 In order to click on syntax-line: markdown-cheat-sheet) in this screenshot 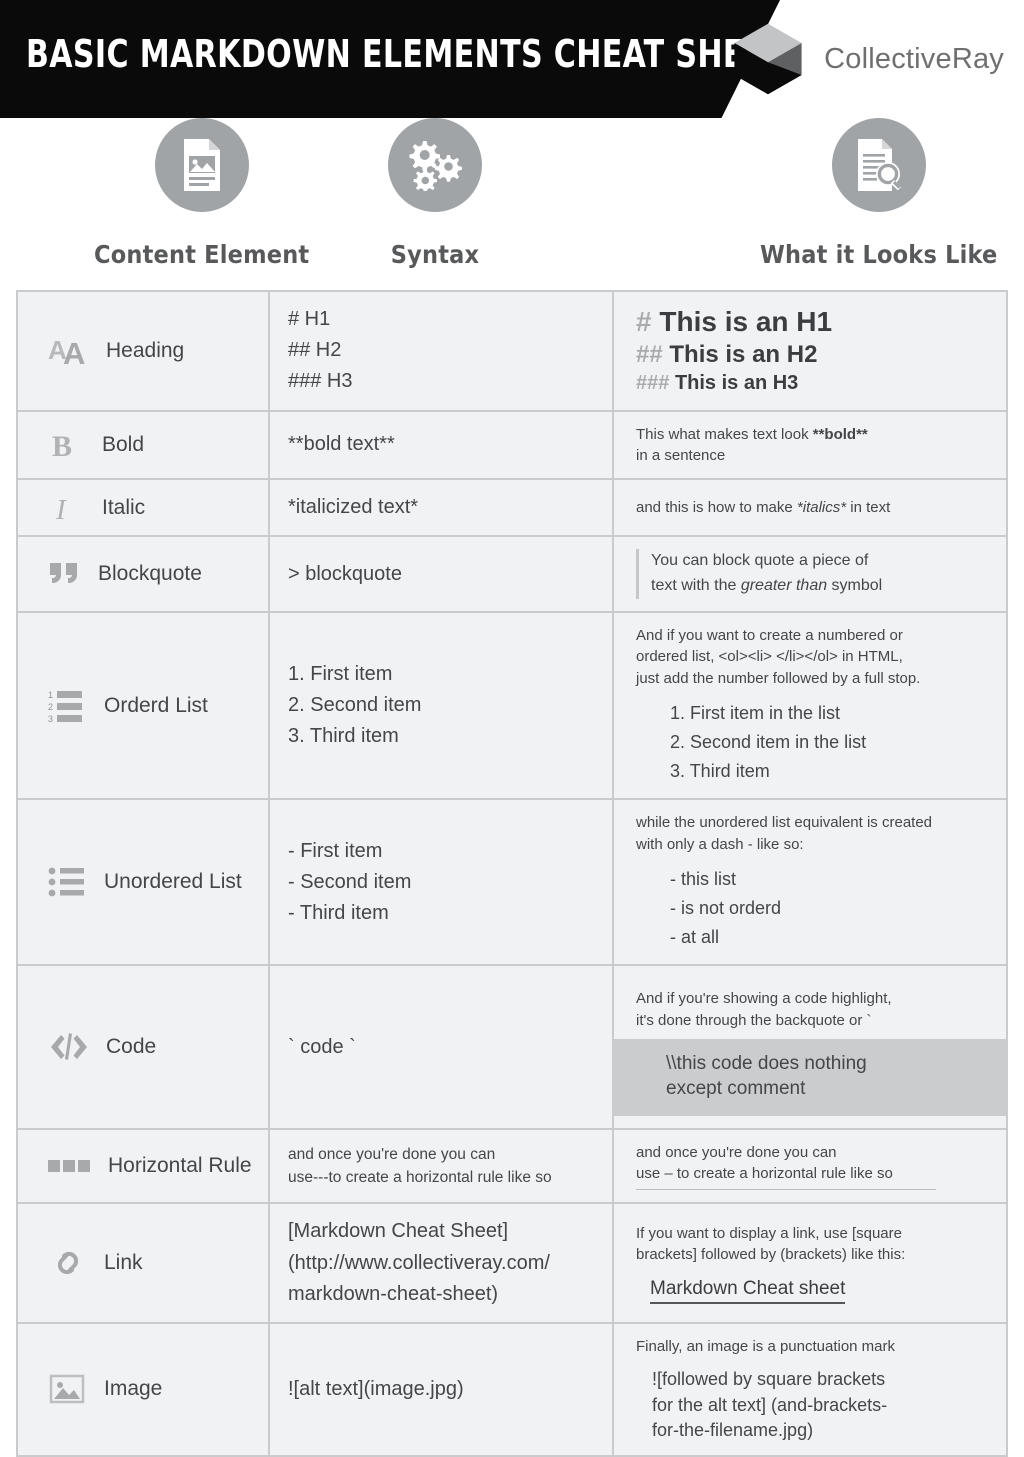, I will do `click(393, 1293)`.